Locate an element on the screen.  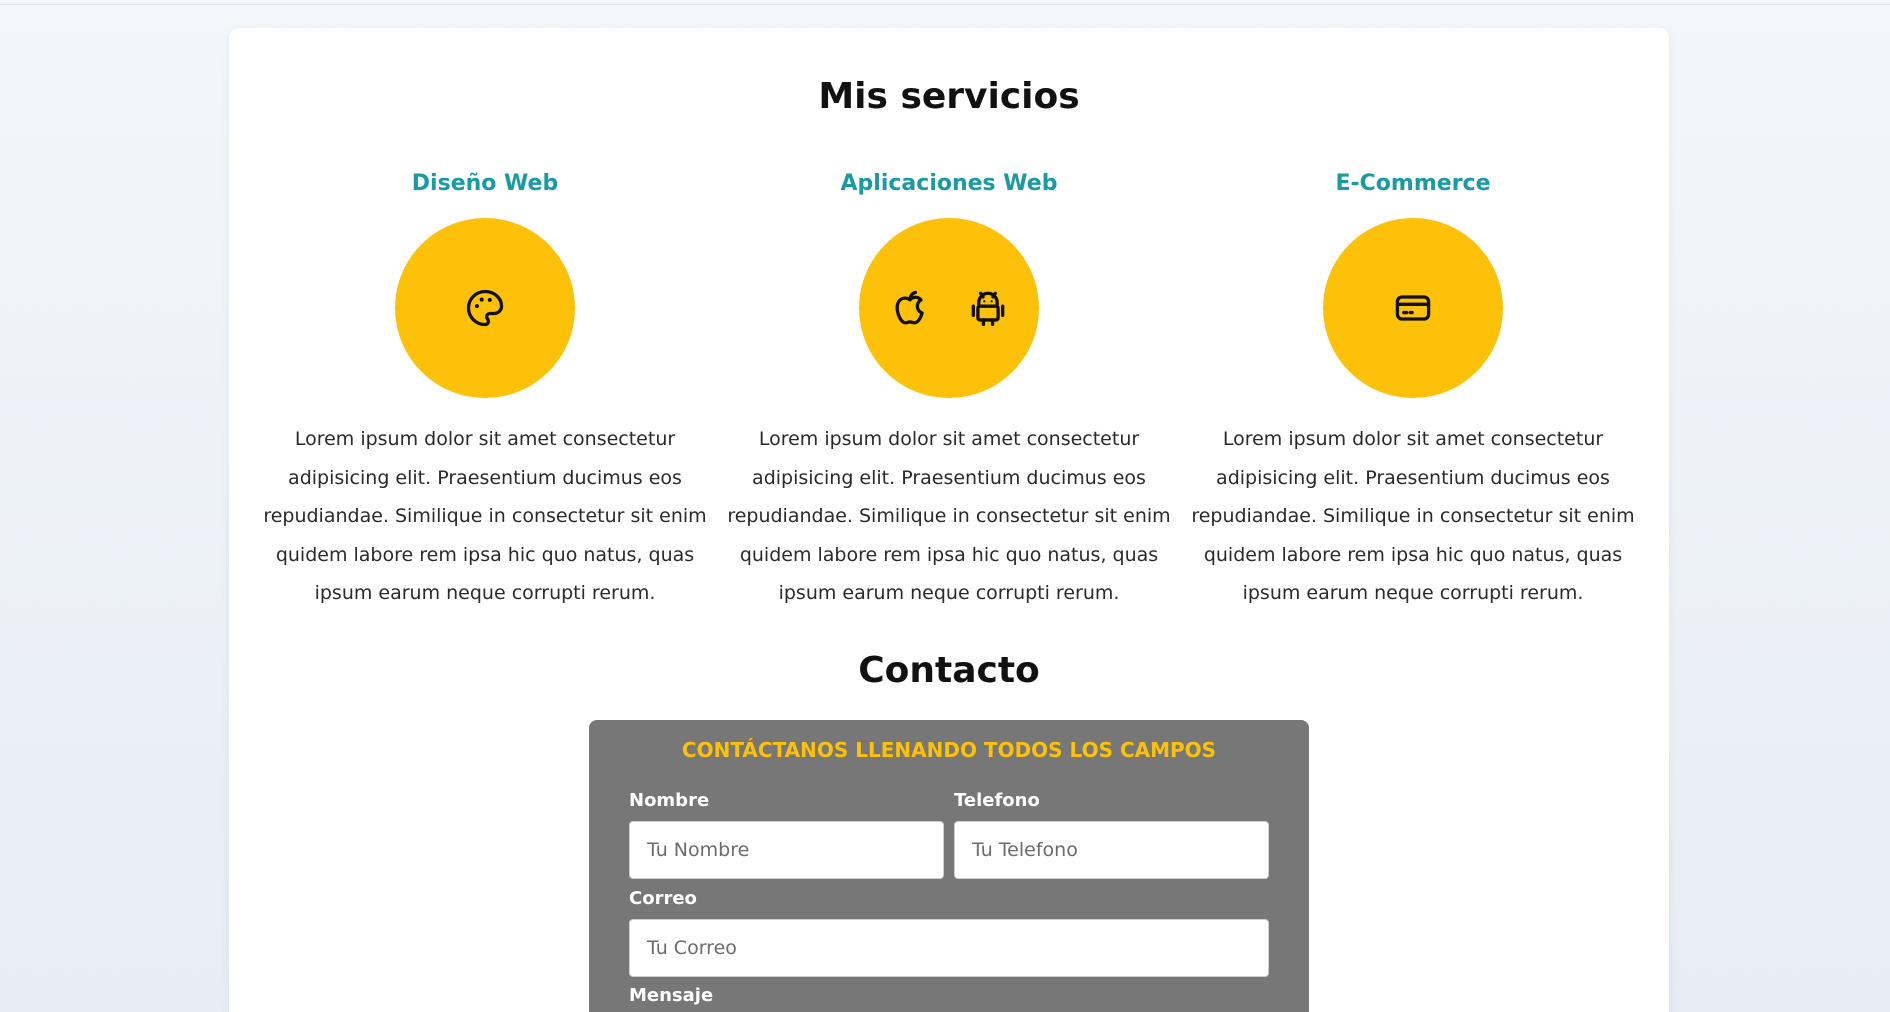
top-divider is located at coordinates (945, 4).